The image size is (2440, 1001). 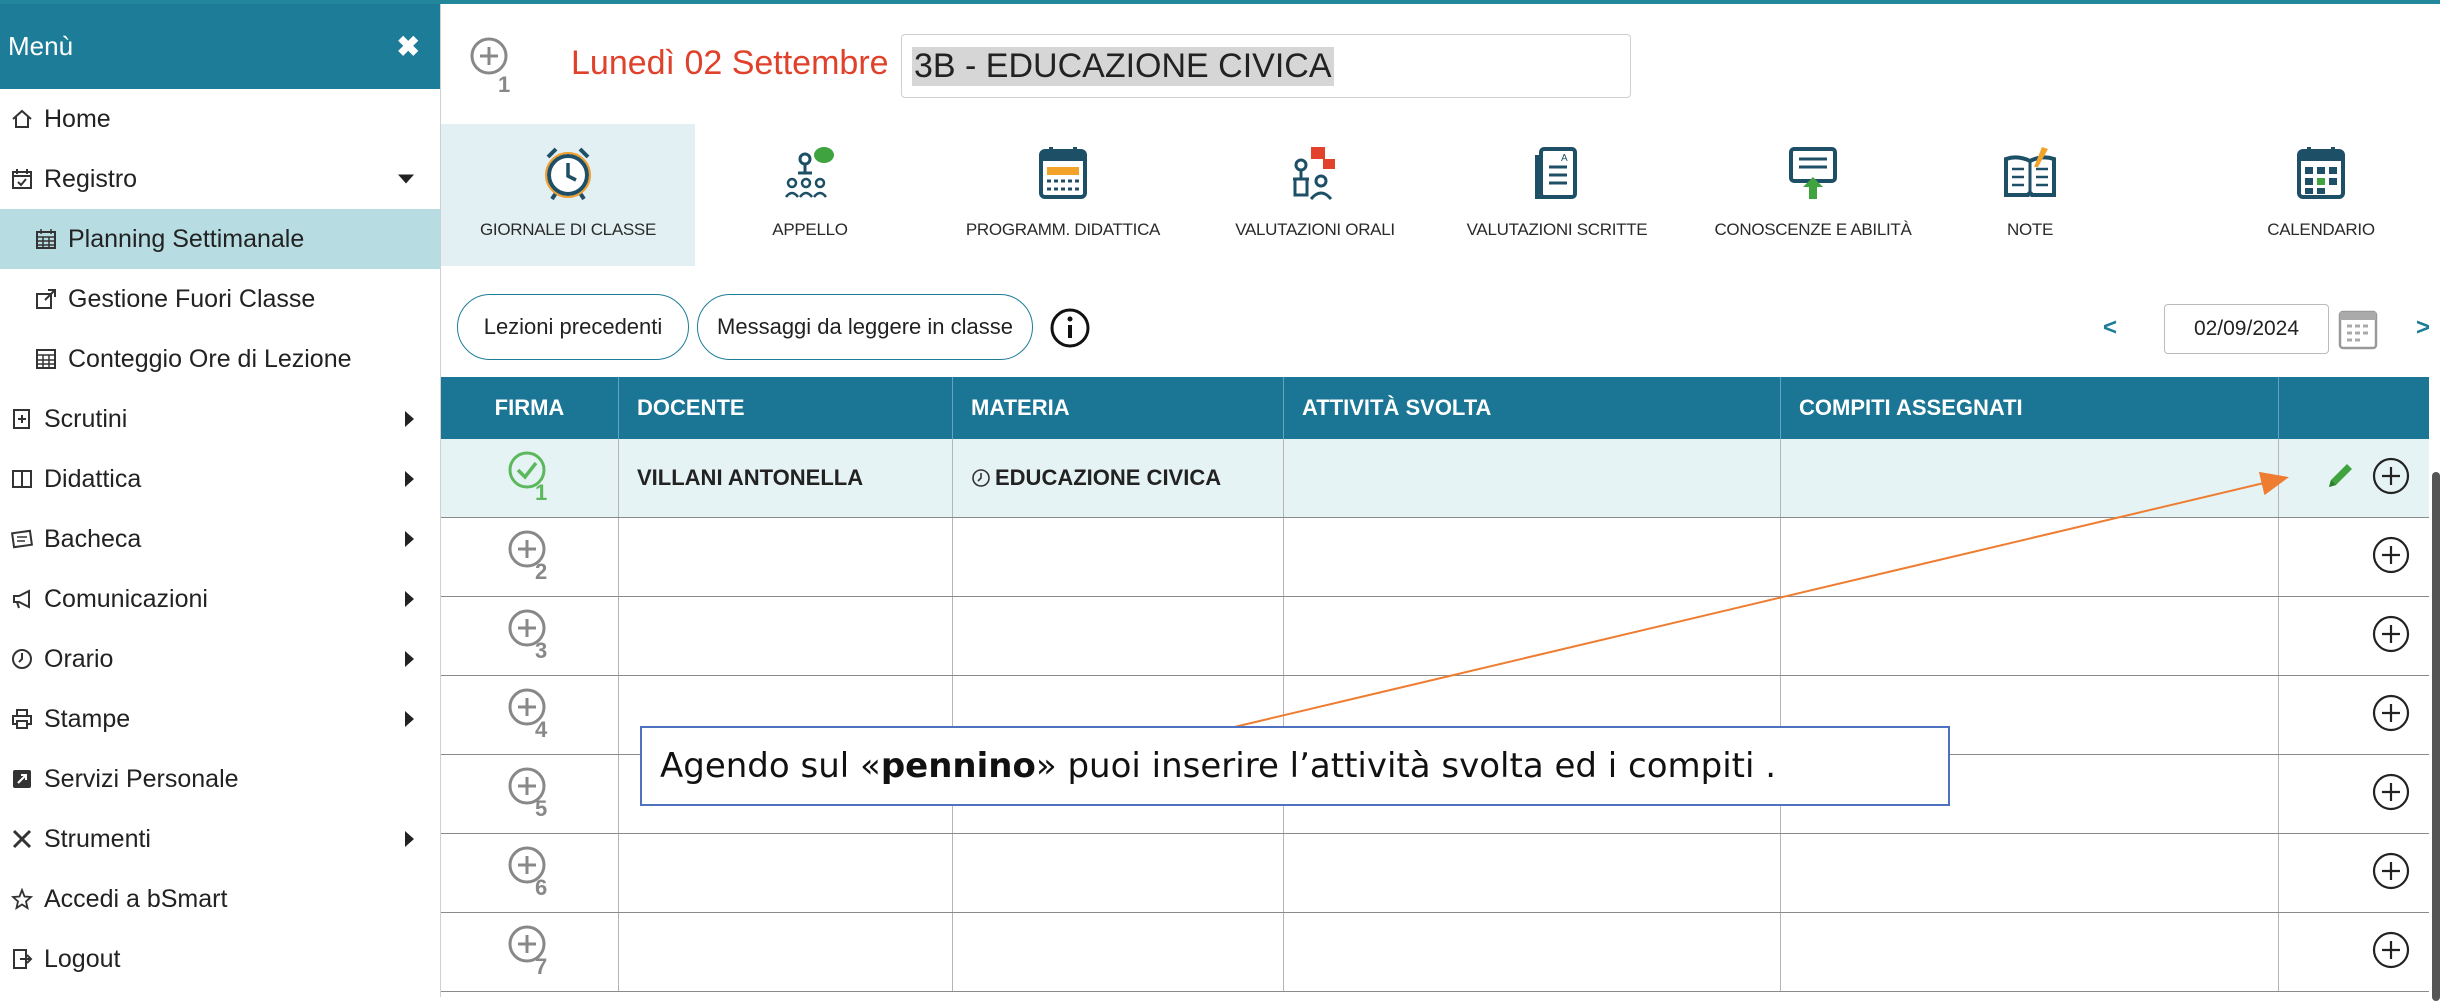 What do you see at coordinates (22, 479) in the screenshot?
I see `book-icon` at bounding box center [22, 479].